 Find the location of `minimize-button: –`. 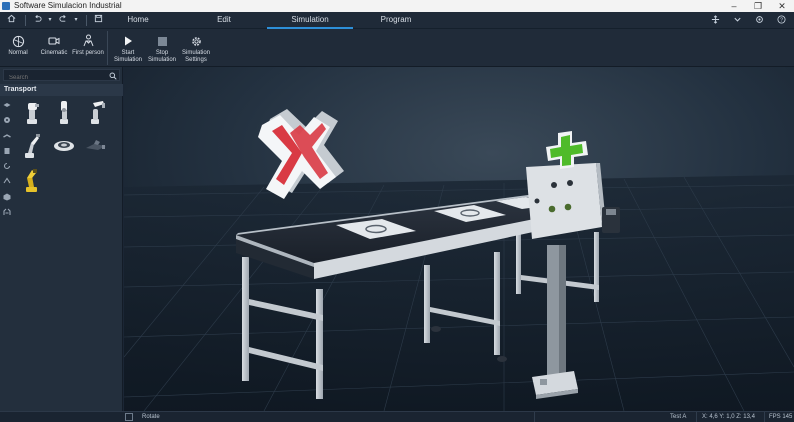

minimize-button: – is located at coordinates (734, 6).